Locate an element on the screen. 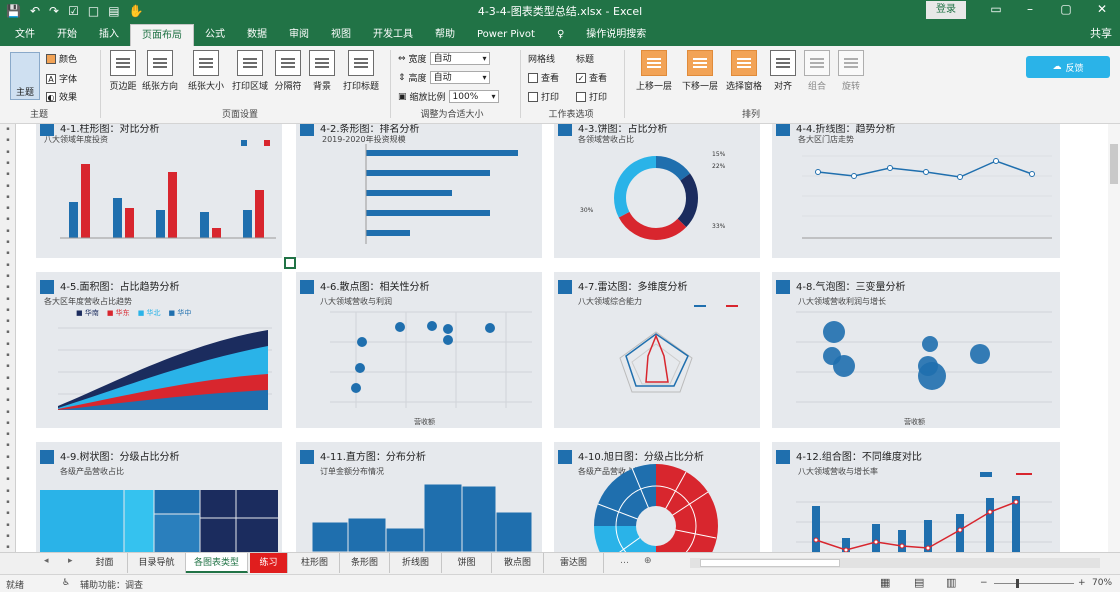 This screenshot has width=1120, height=592. feedback-button: ☁ 反馈 is located at coordinates (1068, 67).